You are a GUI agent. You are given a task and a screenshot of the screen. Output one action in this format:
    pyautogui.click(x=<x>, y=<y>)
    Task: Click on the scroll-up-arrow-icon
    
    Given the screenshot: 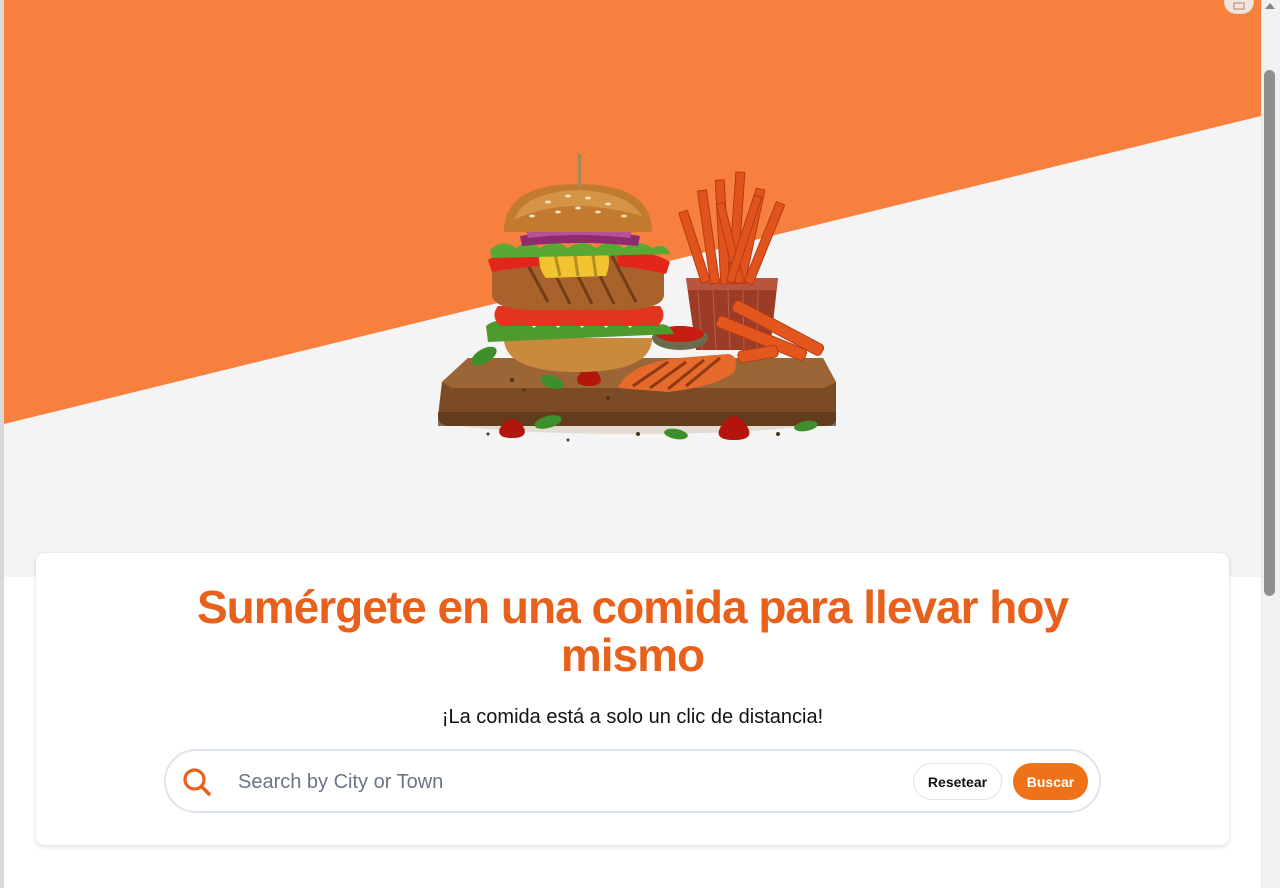 What is the action you would take?
    pyautogui.click(x=1270, y=6)
    